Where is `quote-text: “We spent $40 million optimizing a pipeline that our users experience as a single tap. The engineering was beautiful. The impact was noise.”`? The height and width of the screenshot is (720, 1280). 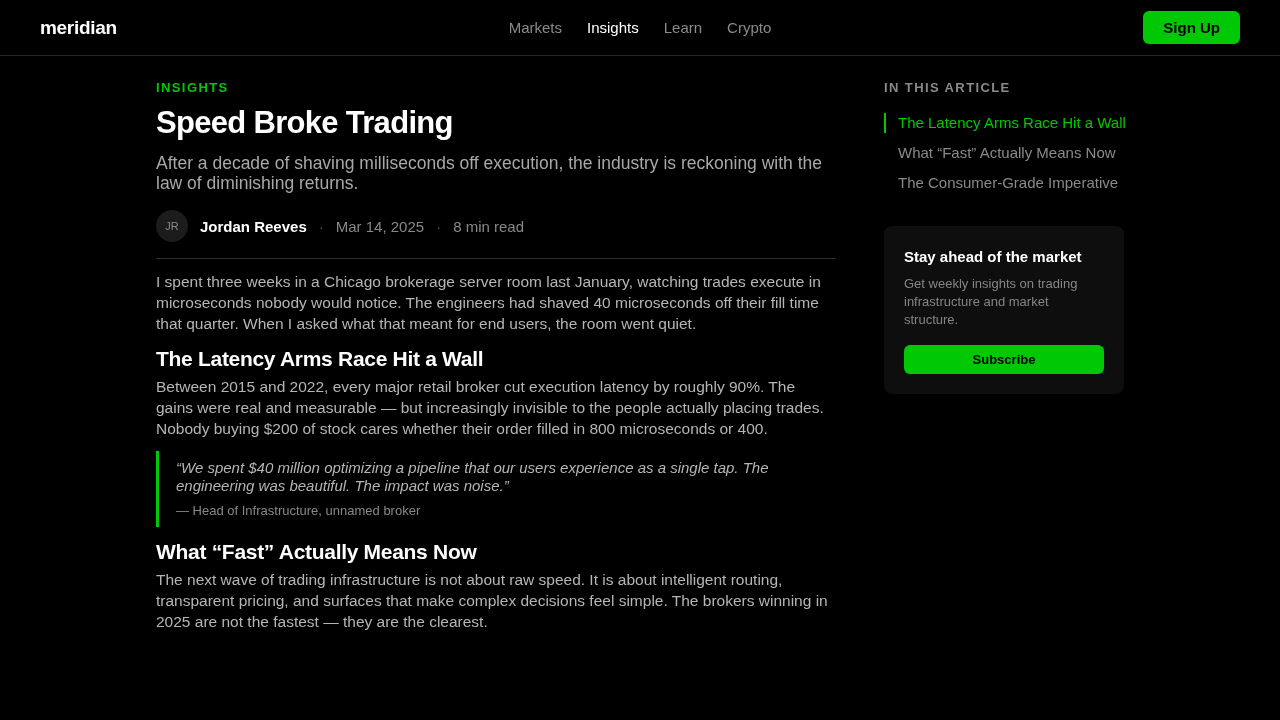
quote-text: “We spent $40 million optimizing a pipeline that our users experience as a single tap. The engineering was beautiful. The impact was noise.” is located at coordinates (473, 477).